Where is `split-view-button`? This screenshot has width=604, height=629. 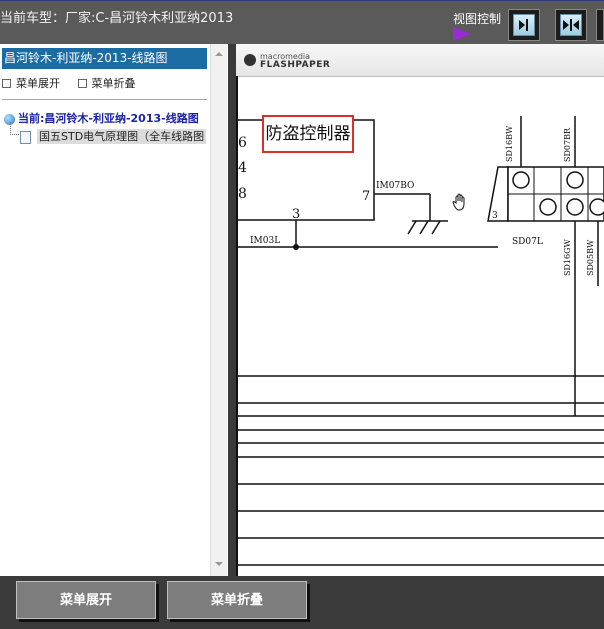 split-view-button is located at coordinates (571, 25).